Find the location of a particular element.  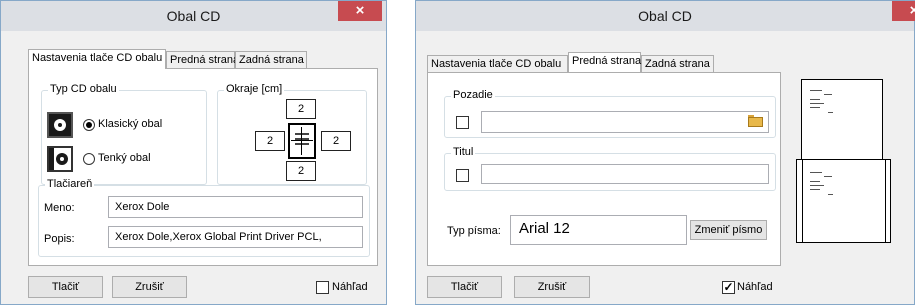

margins-page-icon is located at coordinates (302, 141).